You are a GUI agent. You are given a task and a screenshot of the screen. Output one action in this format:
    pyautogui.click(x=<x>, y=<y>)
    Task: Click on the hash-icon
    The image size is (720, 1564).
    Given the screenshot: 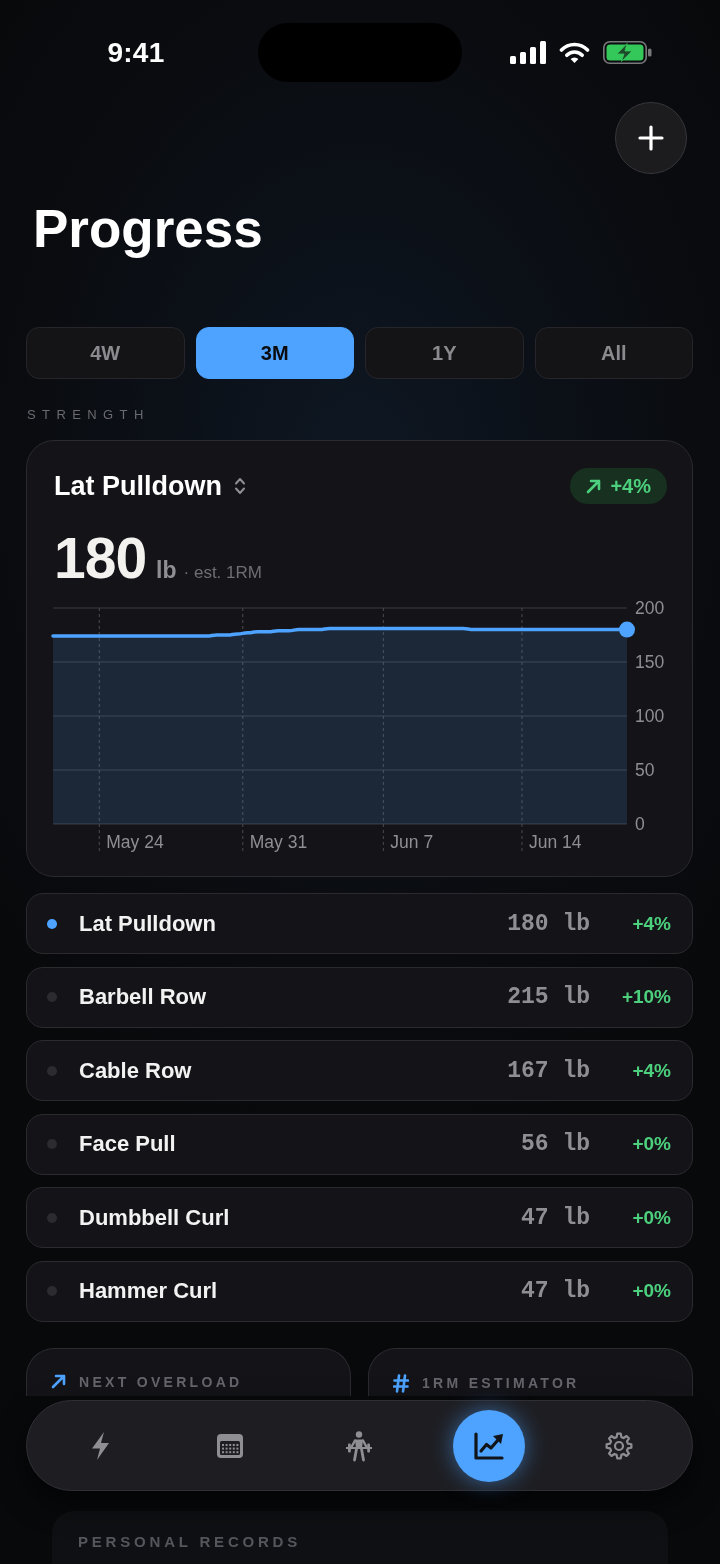 What is the action you would take?
    pyautogui.click(x=401, y=1383)
    